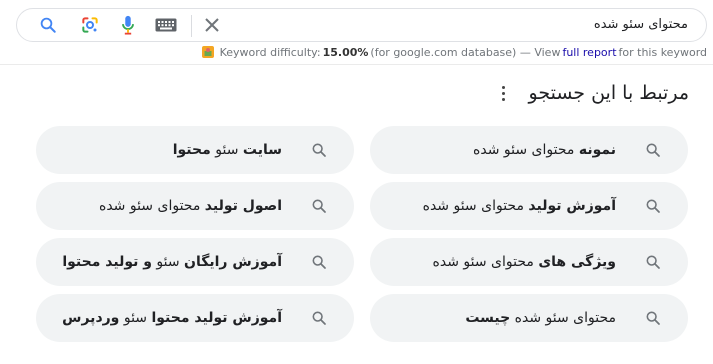 The image size is (713, 364). I want to click on search-query: محتوای سئو شده, so click(641, 25).